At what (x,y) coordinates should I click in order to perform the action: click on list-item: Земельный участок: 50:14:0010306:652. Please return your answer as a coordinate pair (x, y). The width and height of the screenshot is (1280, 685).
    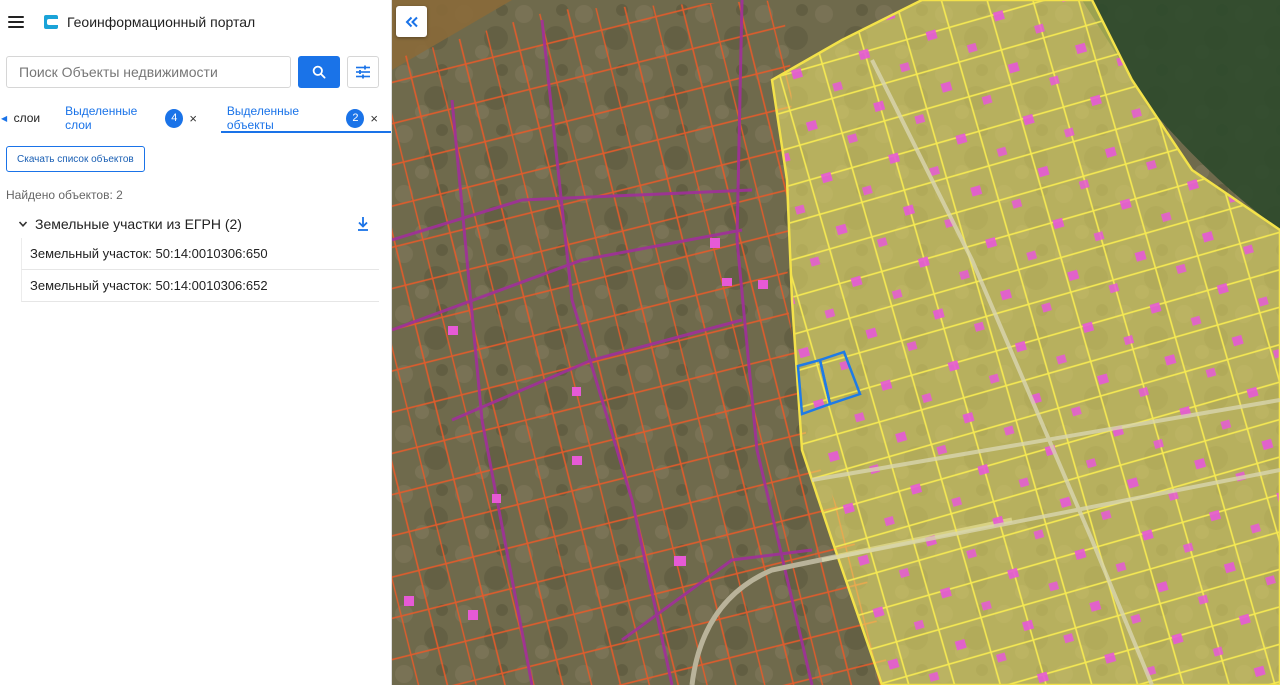
    Looking at the image, I should click on (200, 286).